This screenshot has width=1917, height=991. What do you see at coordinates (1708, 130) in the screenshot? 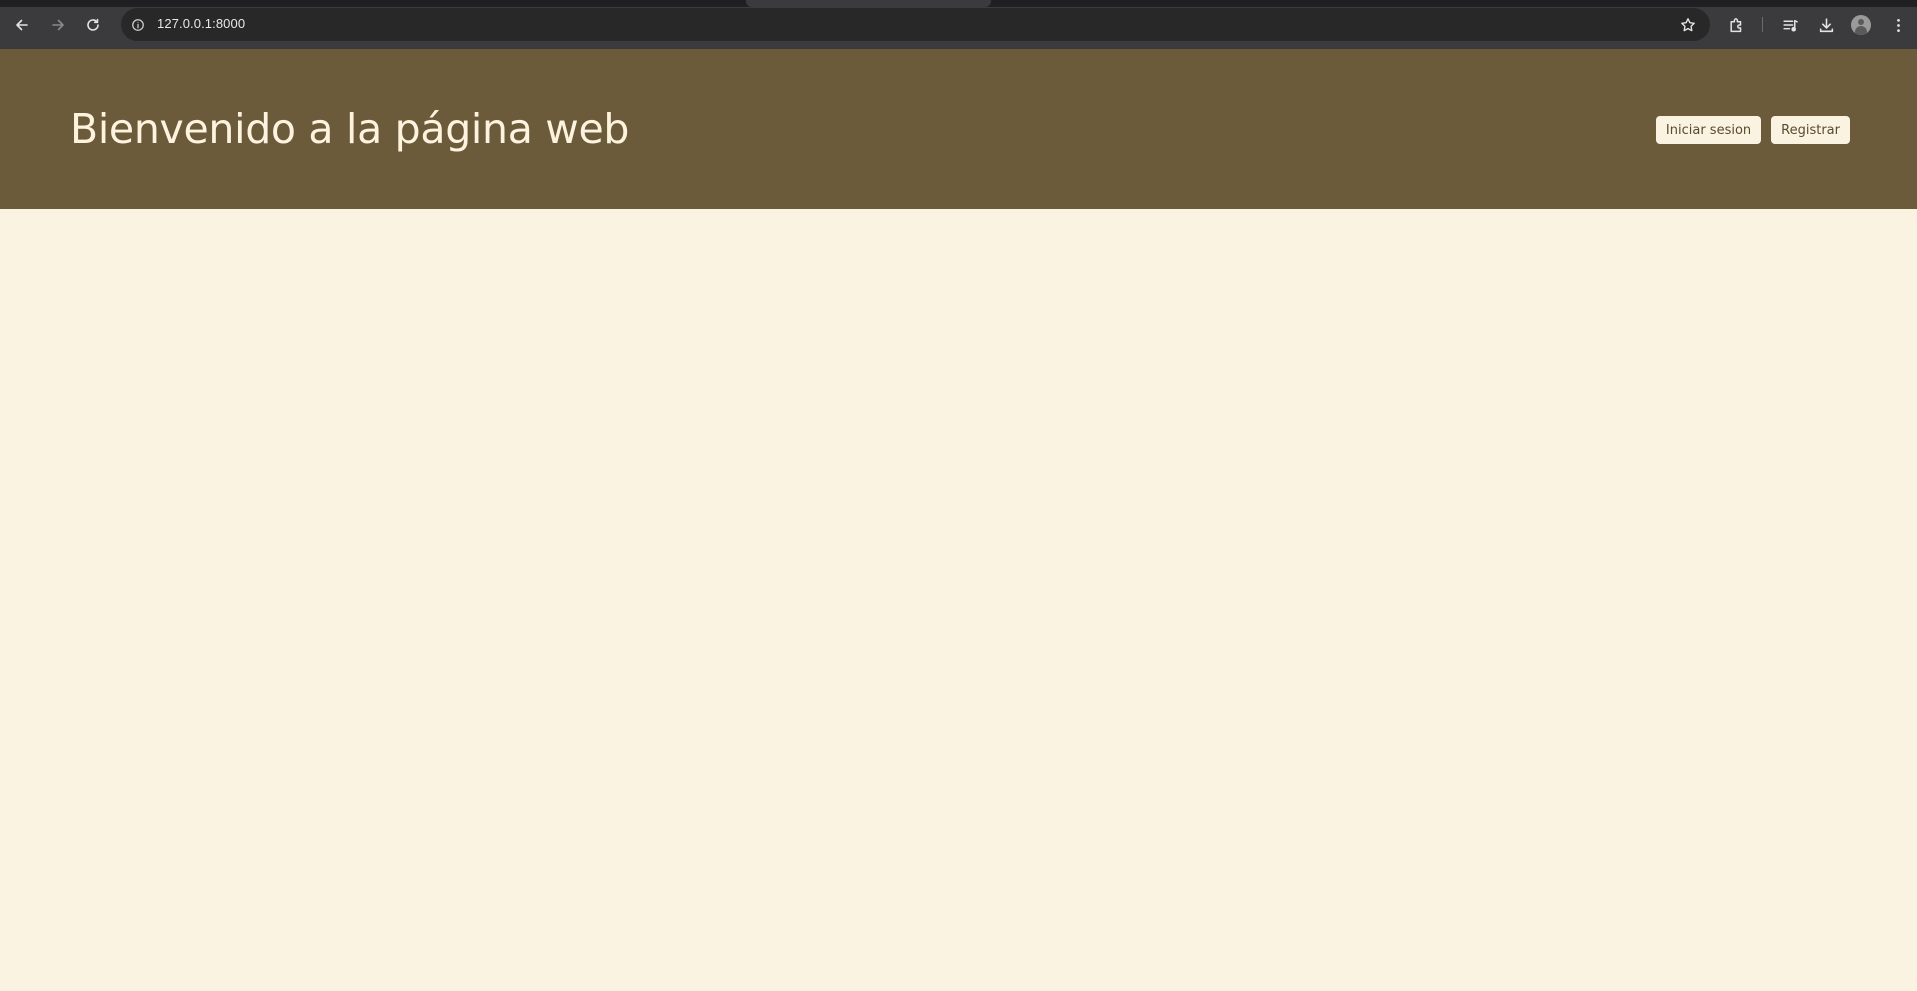
I see `login-button: Iniciar sesion` at bounding box center [1708, 130].